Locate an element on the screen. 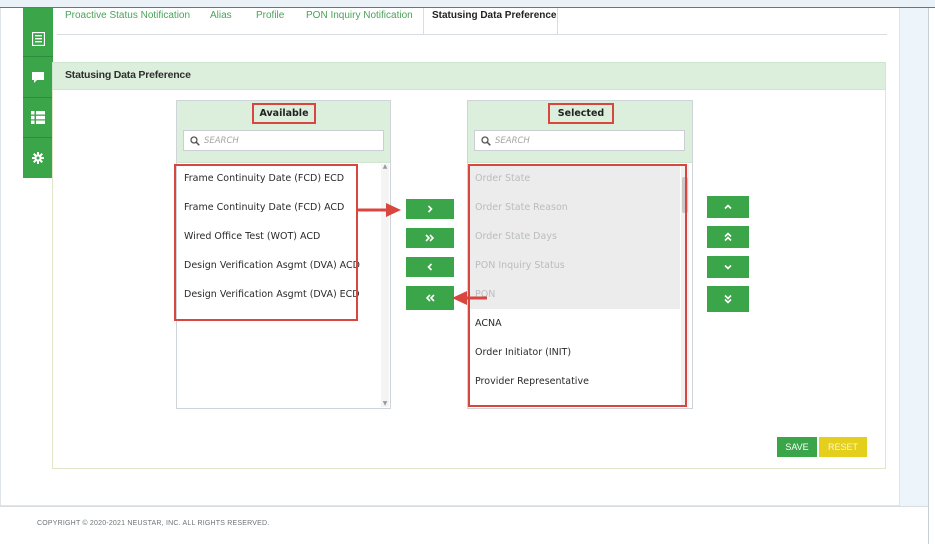 Image resolution: width=935 pixels, height=544 pixels. selected-items-highlight is located at coordinates (577, 285).